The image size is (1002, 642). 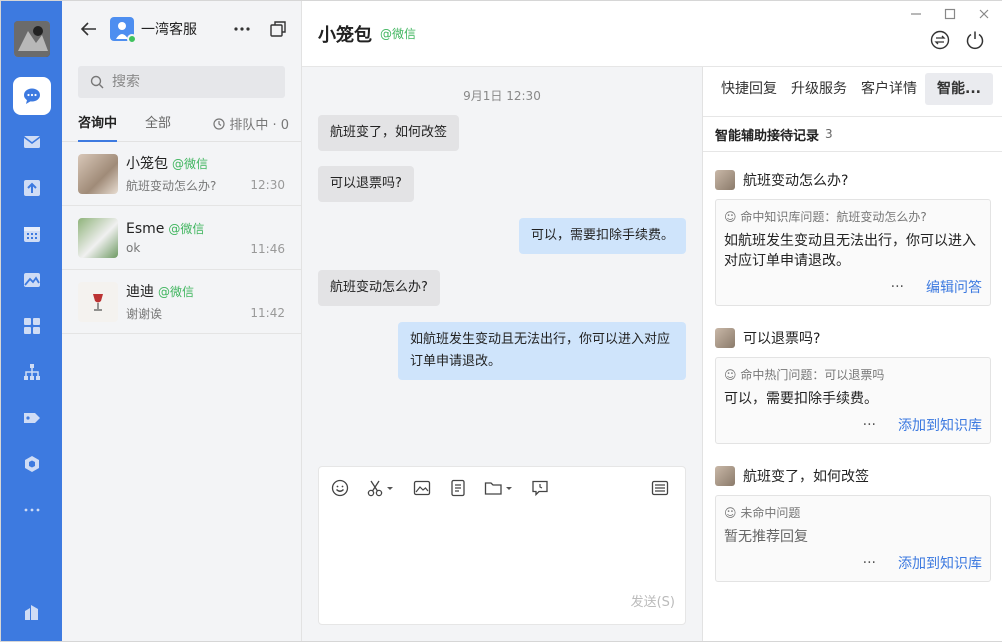 I want to click on nav-building, so click(x=32, y=612).